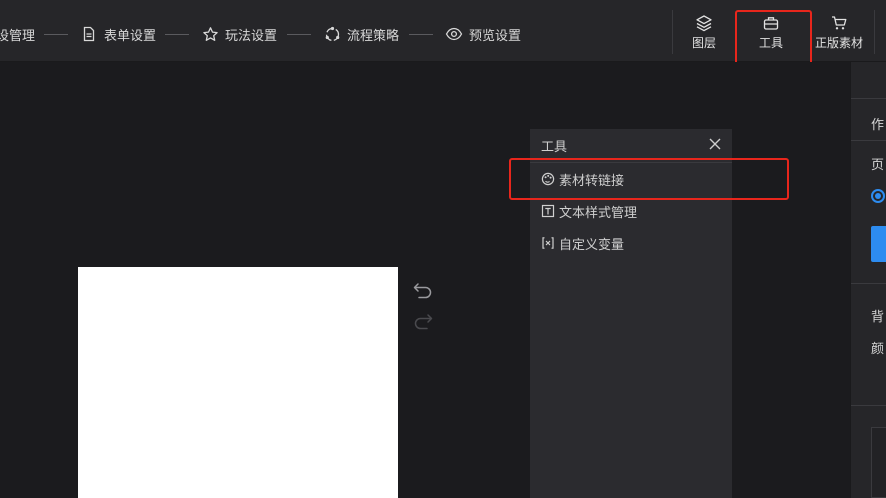 The height and width of the screenshot is (498, 886). Describe the element at coordinates (89, 34) in the screenshot. I see `document-icon` at that location.